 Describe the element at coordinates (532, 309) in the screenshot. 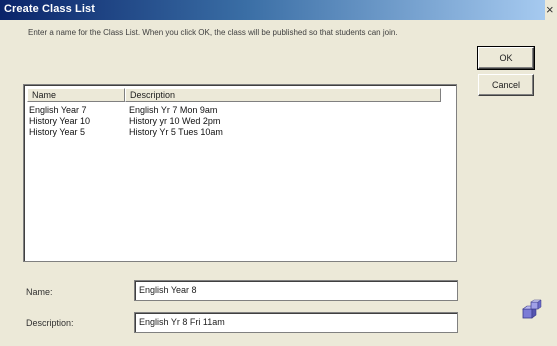

I see `cubes-icon` at that location.